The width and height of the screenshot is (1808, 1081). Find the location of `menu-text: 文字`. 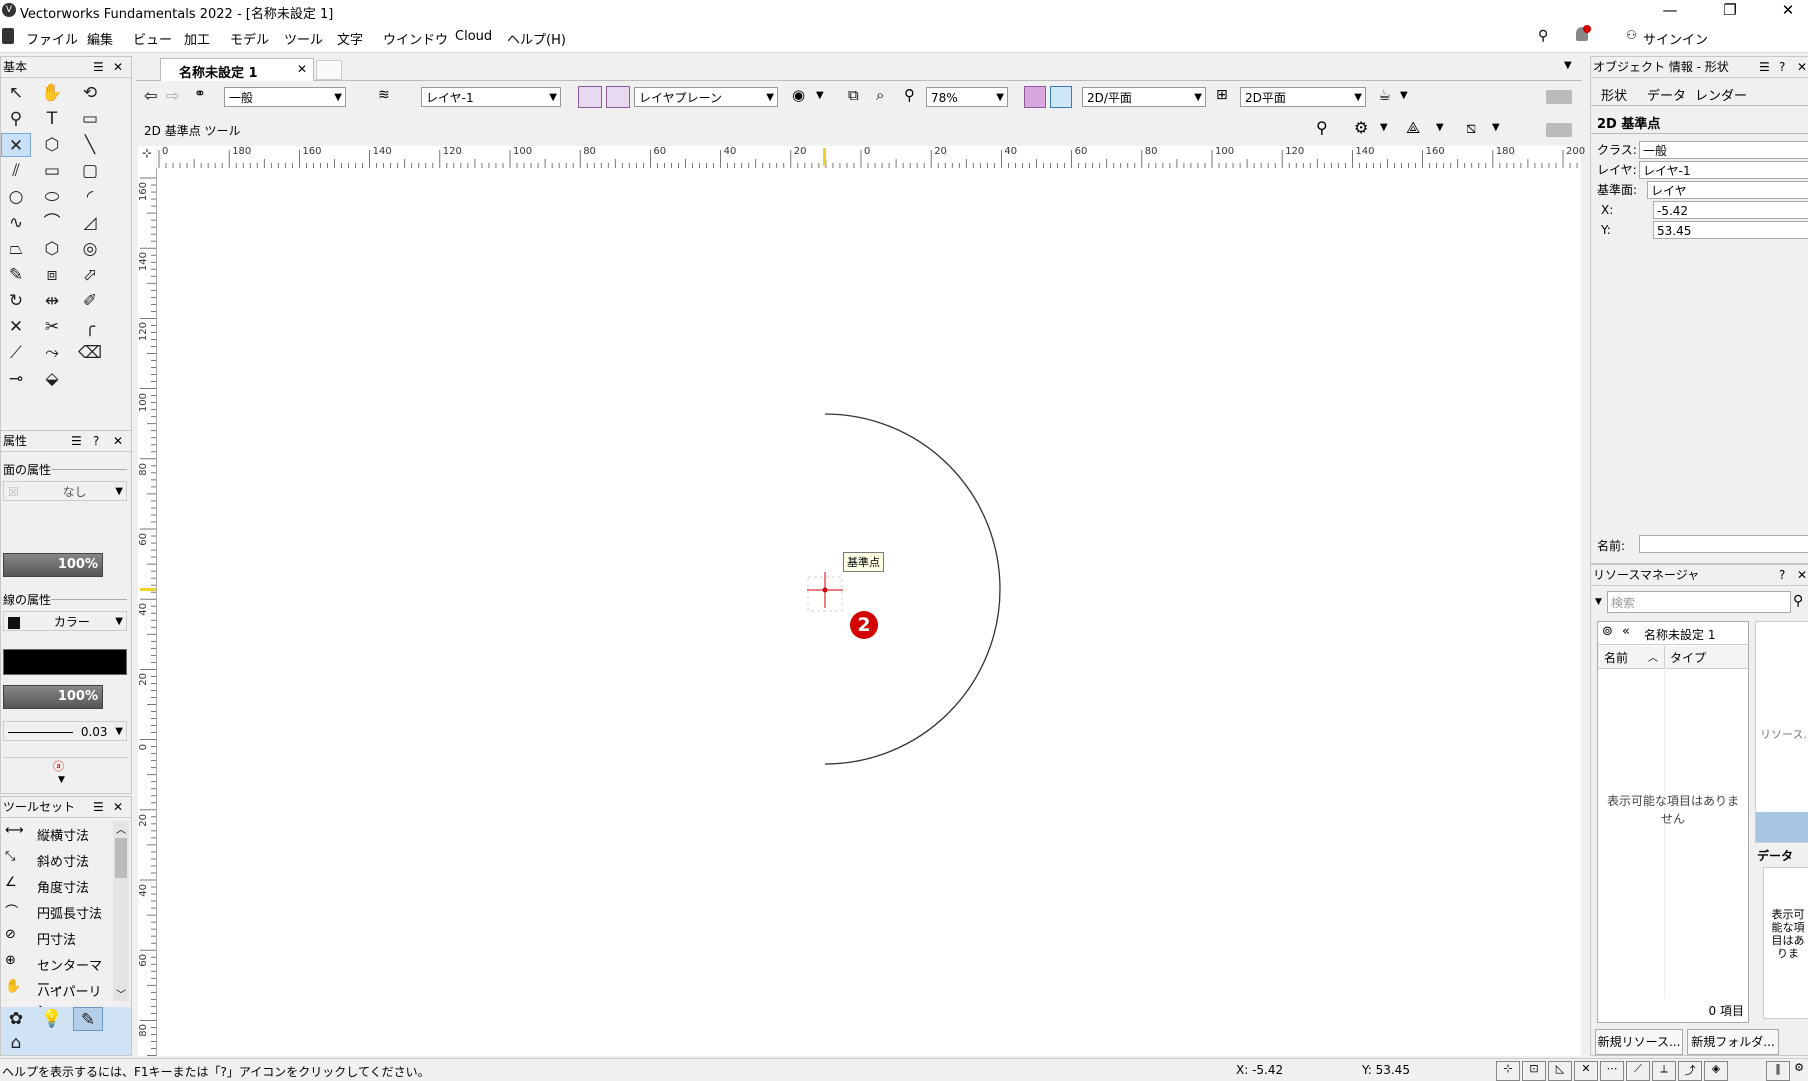

menu-text: 文字 is located at coordinates (350, 38).